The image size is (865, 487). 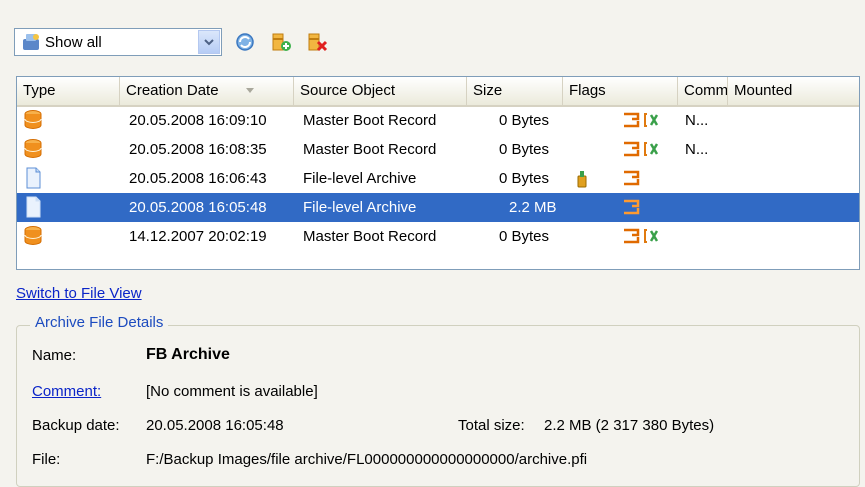 What do you see at coordinates (629, 425) in the screenshot?
I see `total-size-value: 2.2 MB (2 317 380 Bytes)` at bounding box center [629, 425].